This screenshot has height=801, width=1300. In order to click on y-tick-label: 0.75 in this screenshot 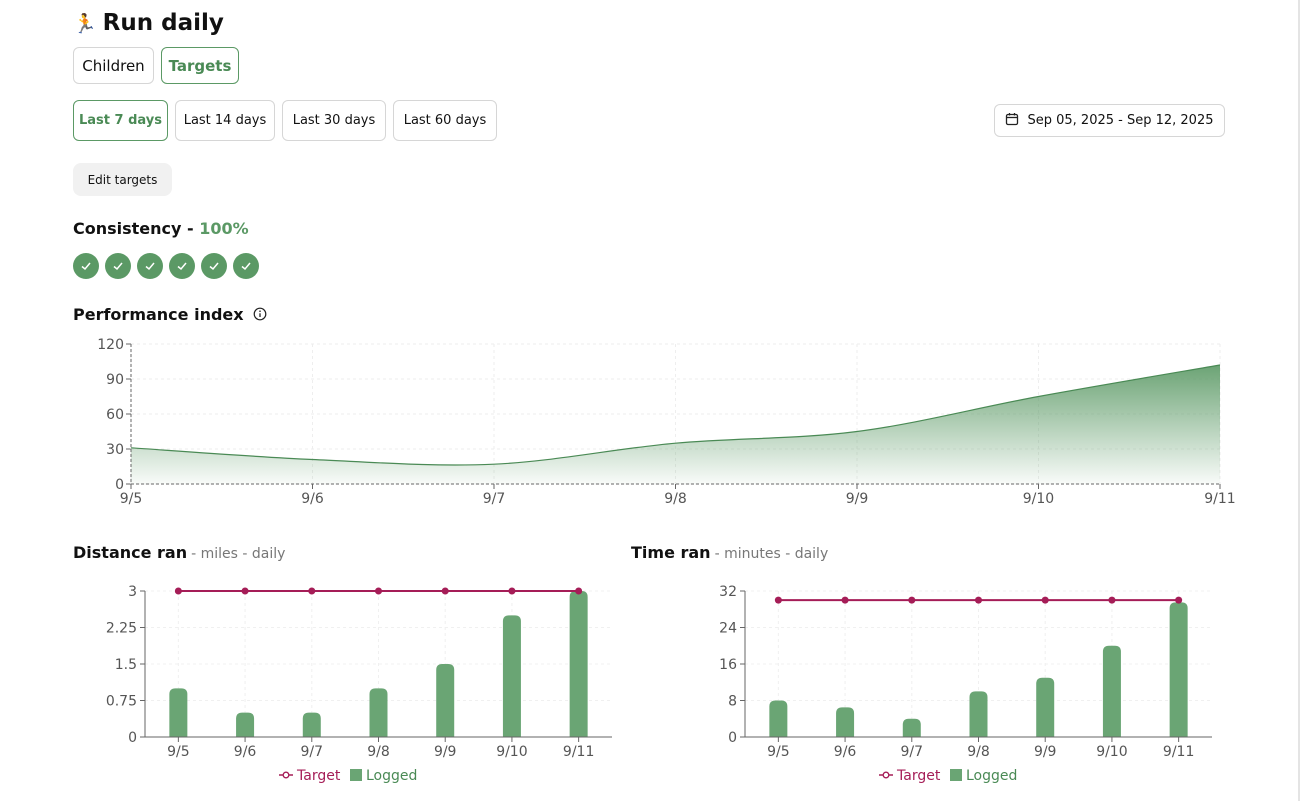, I will do `click(121, 702)`.